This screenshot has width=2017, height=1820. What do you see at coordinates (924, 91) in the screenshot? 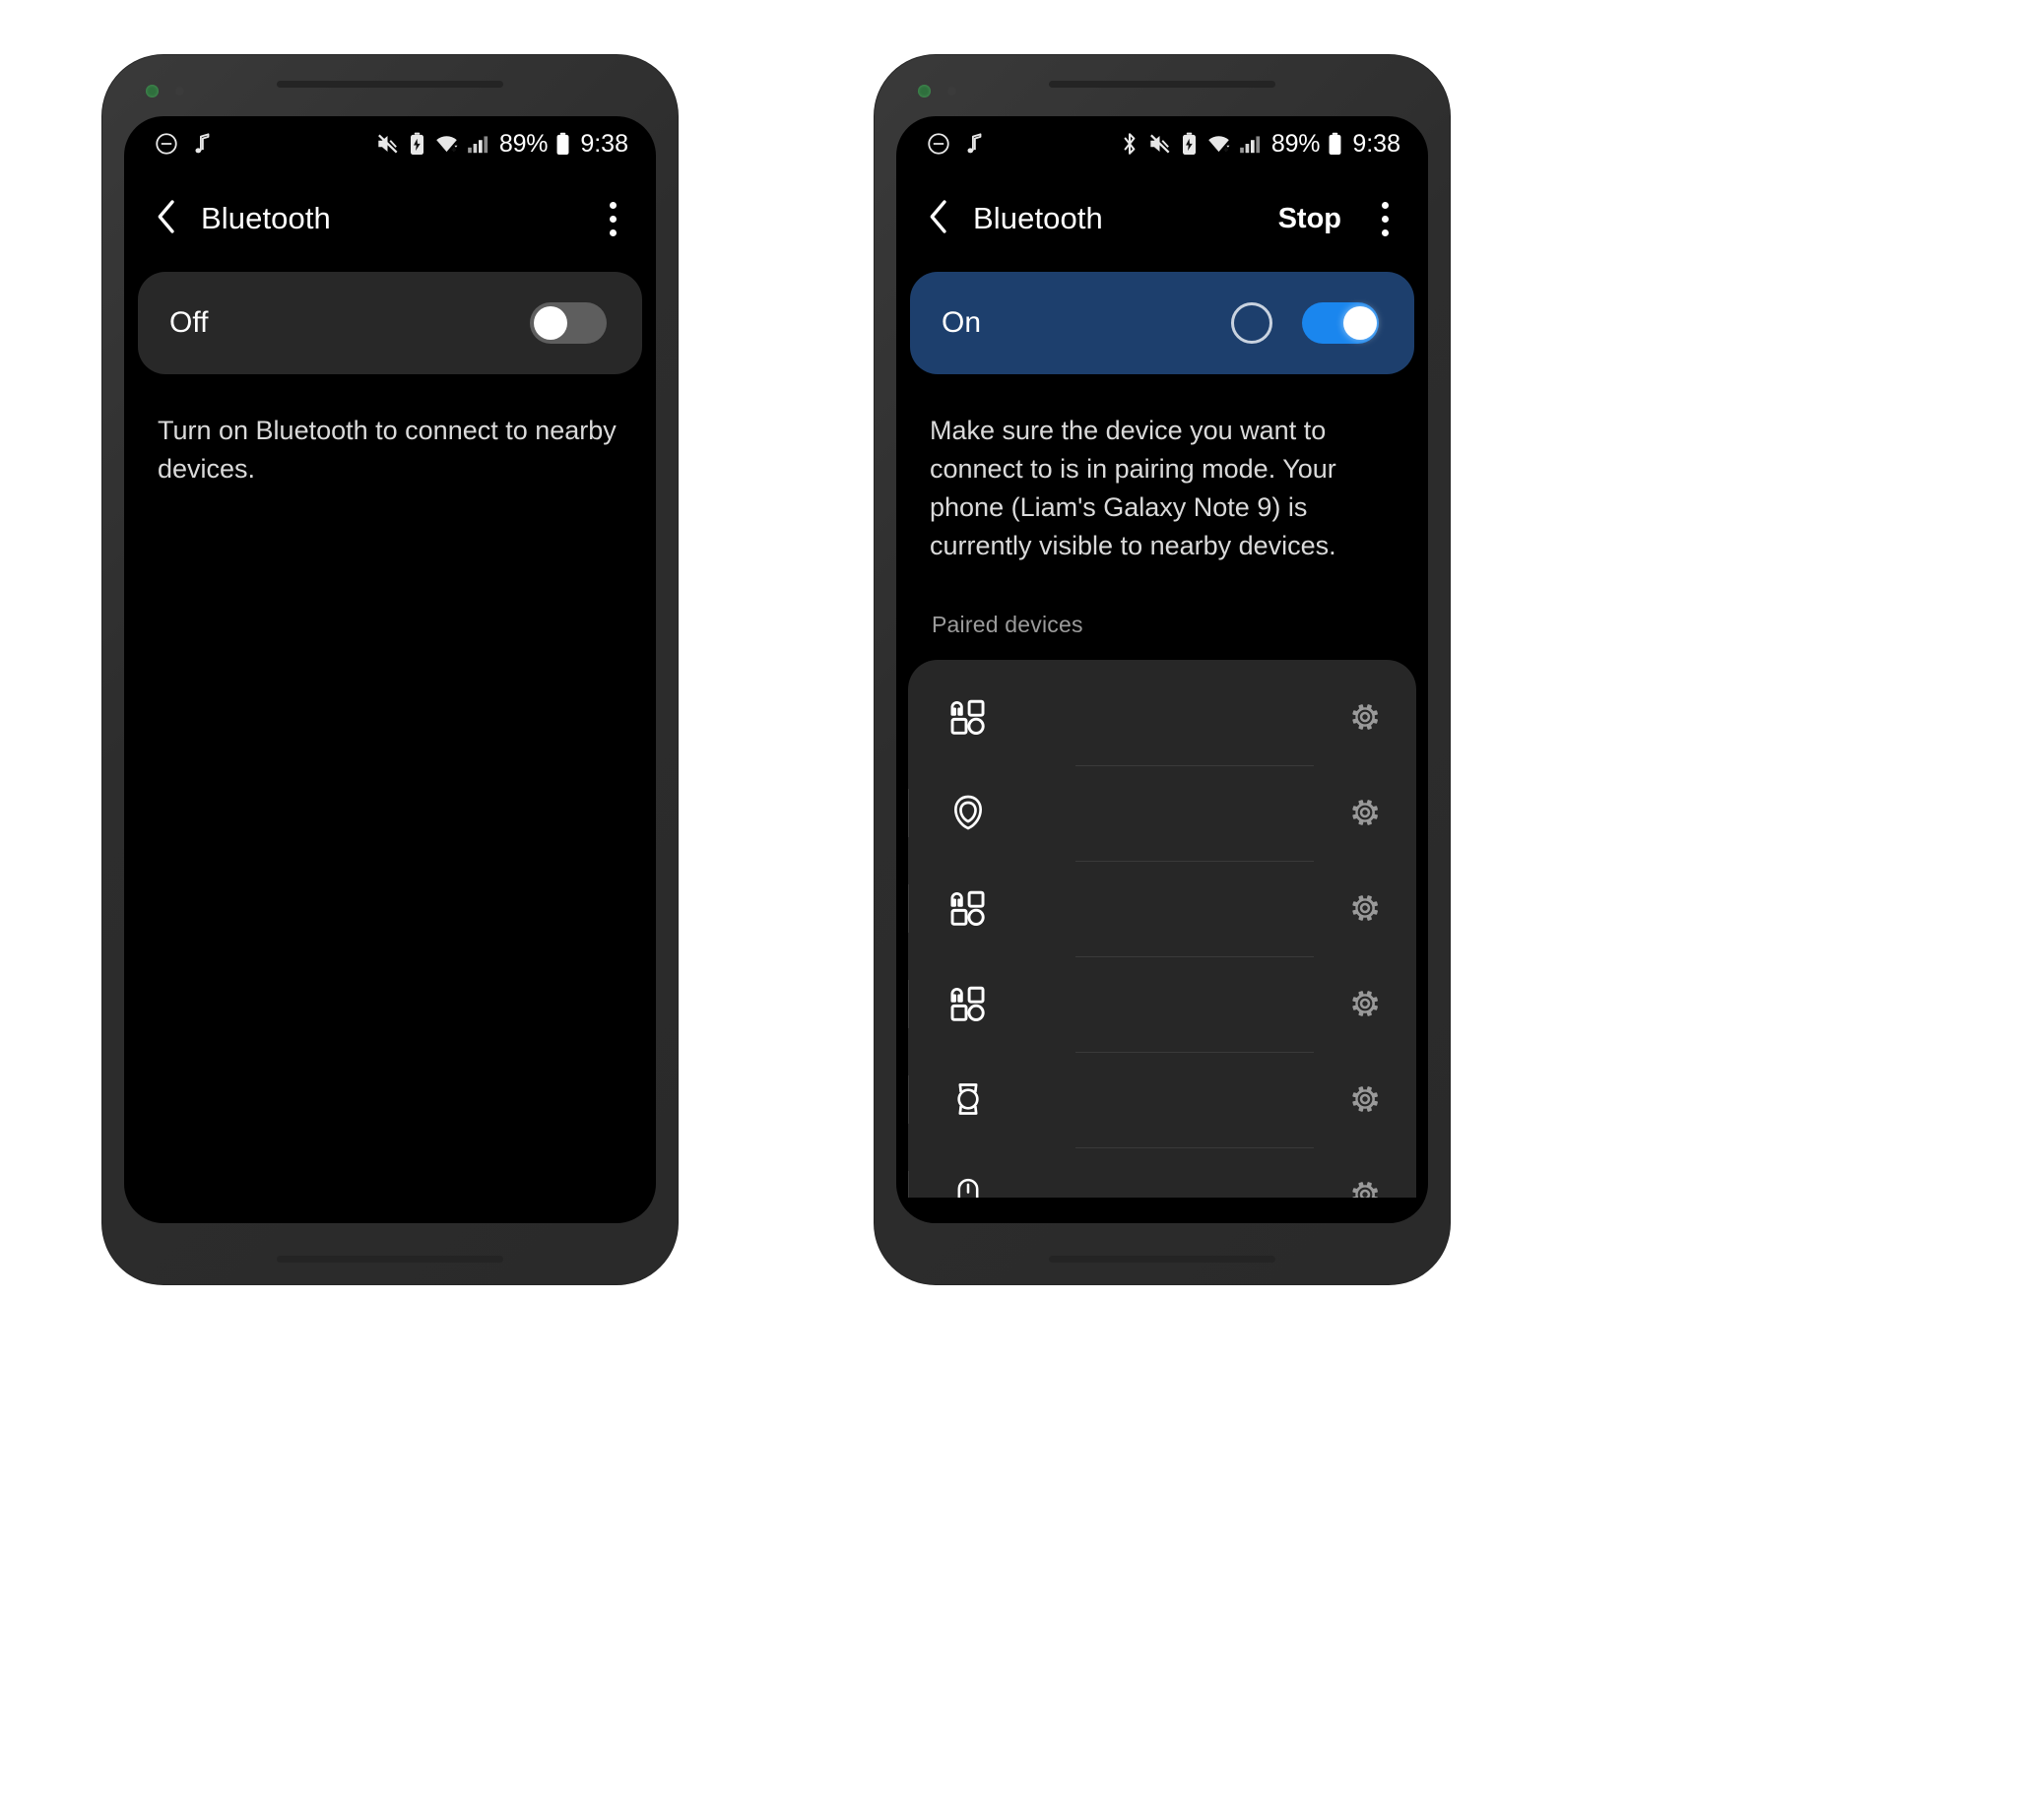
I see `phone-right-camera-led` at bounding box center [924, 91].